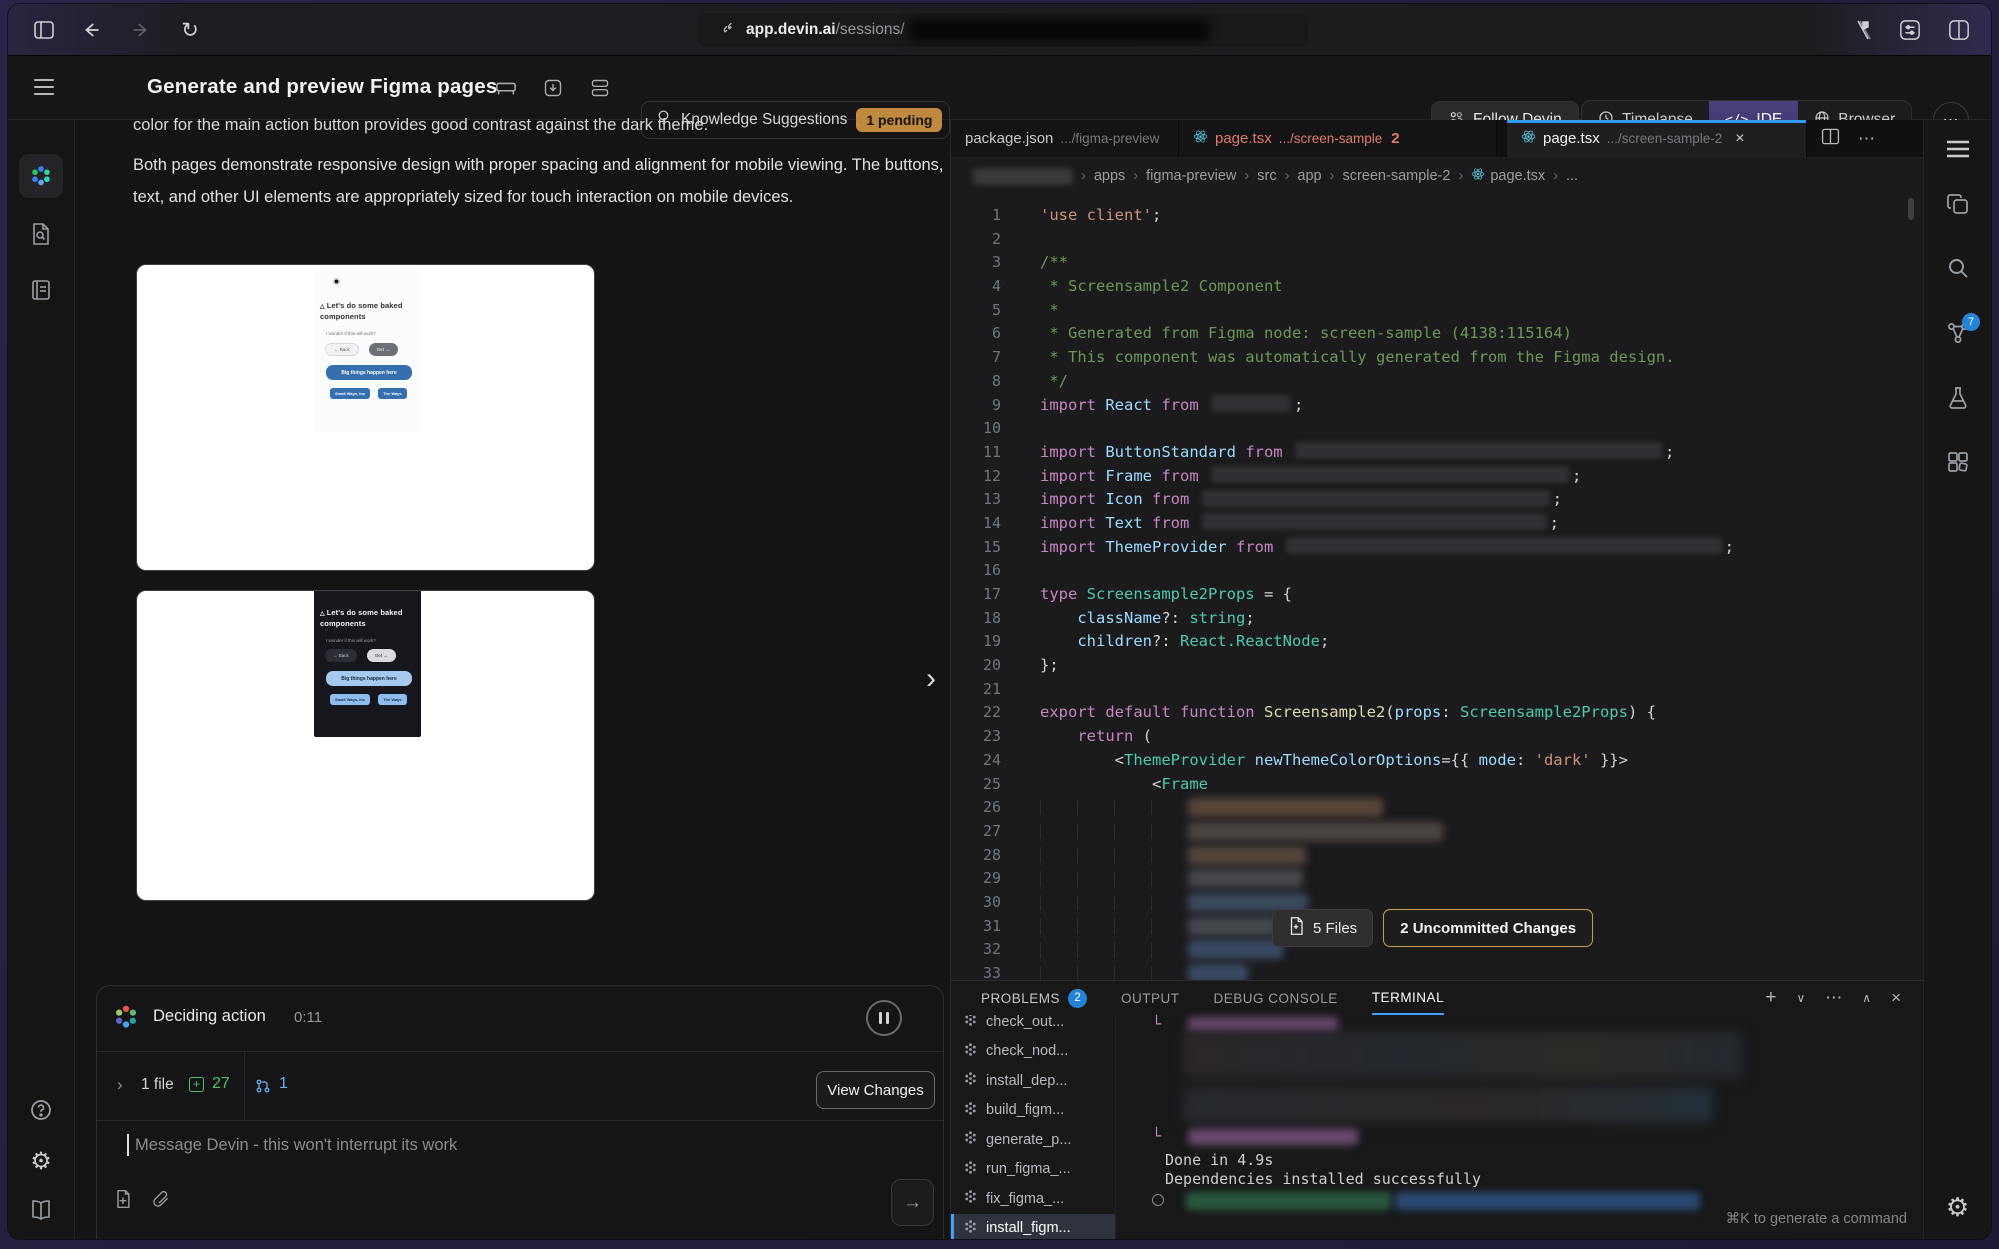 Image resolution: width=1999 pixels, height=1249 pixels. What do you see at coordinates (1958, 204) in the screenshot?
I see `copy-files-icon` at bounding box center [1958, 204].